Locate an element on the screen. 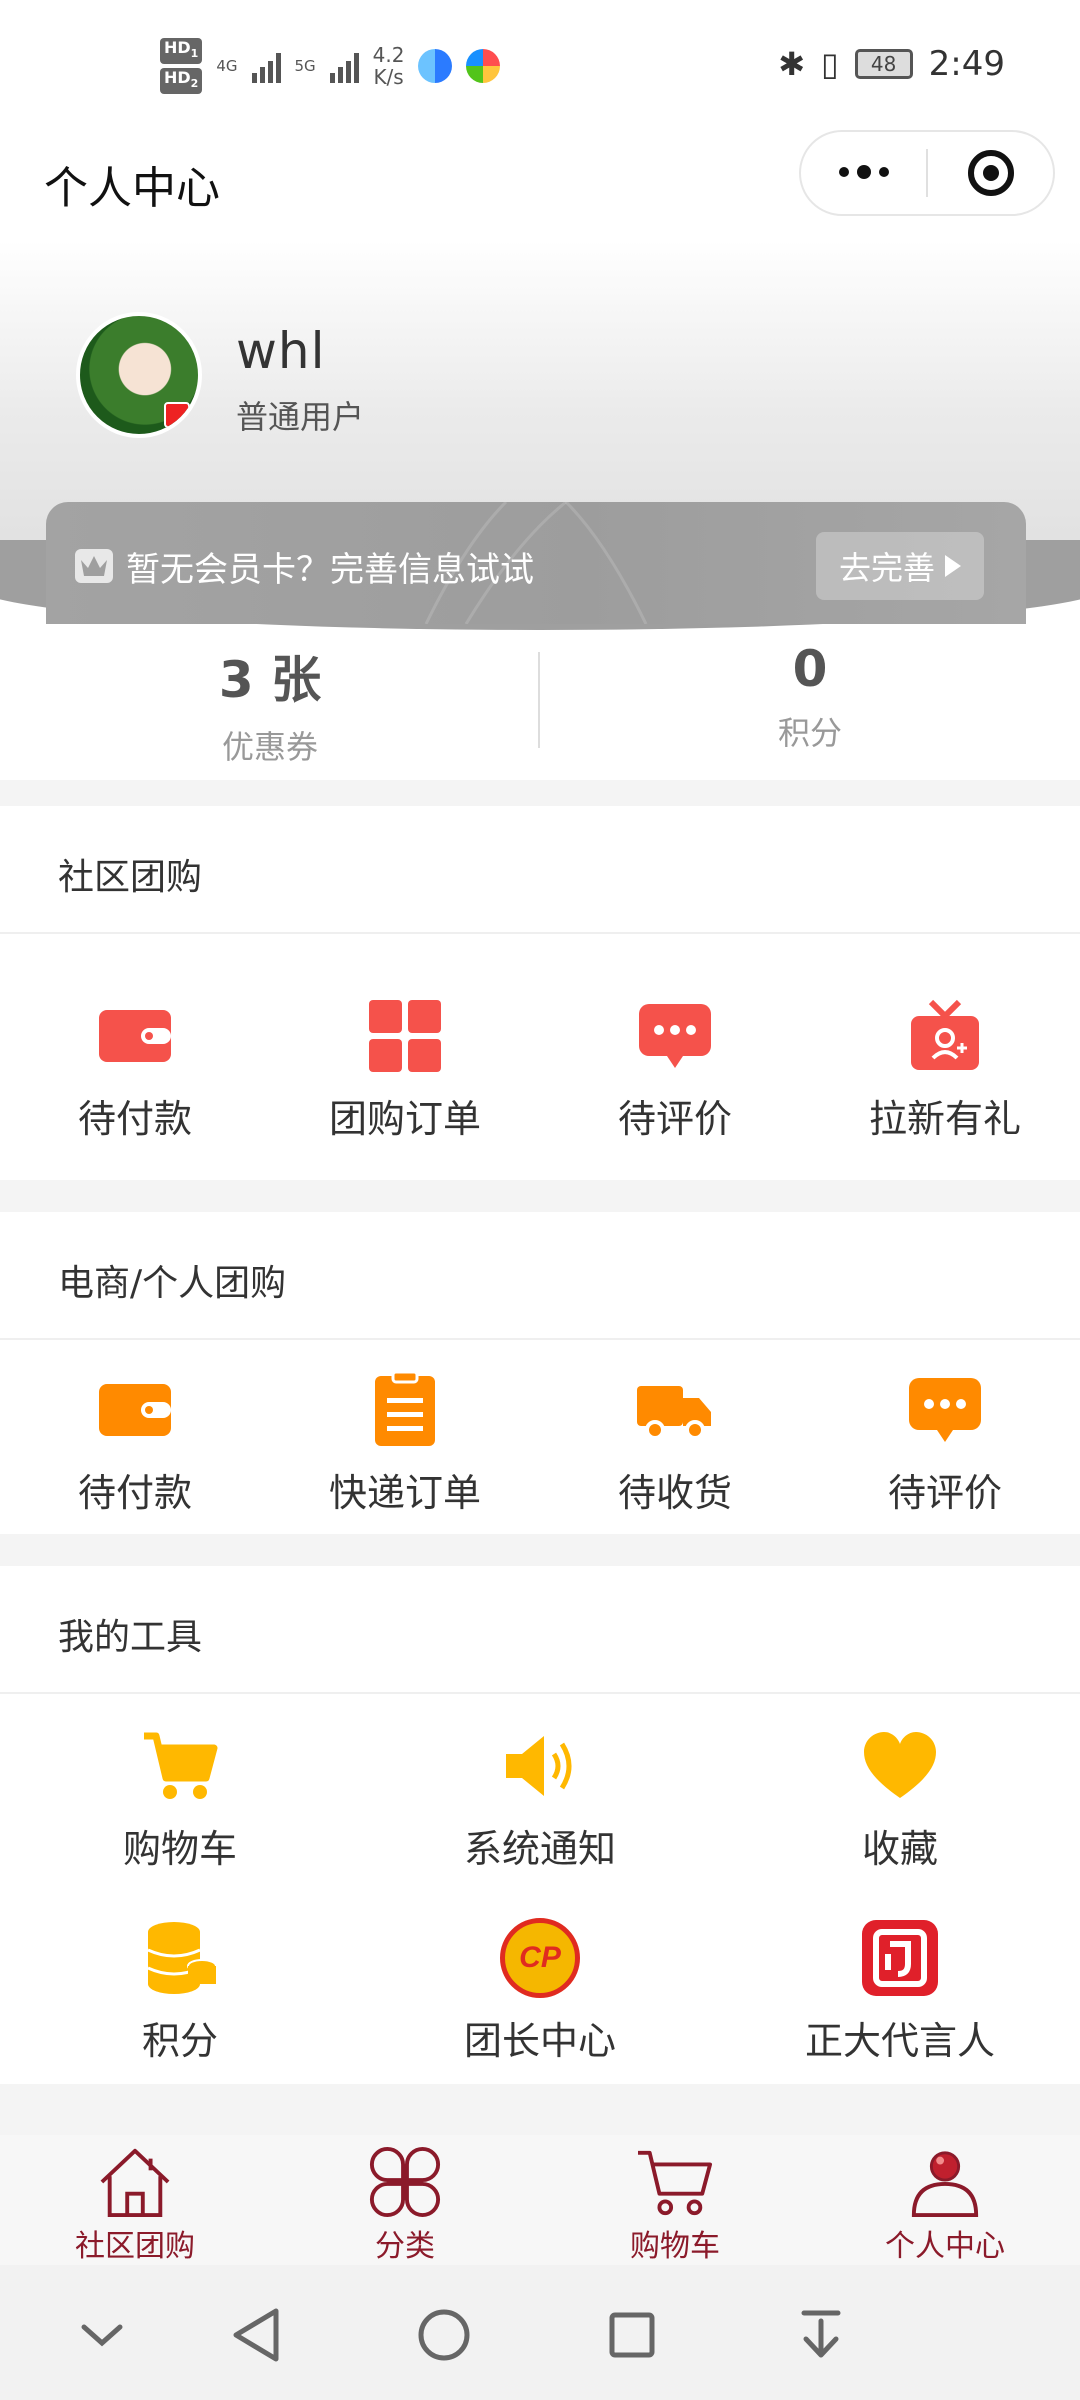 This screenshot has width=1080, height=2400. notification-pulldown-icon is located at coordinates (821, 2334).